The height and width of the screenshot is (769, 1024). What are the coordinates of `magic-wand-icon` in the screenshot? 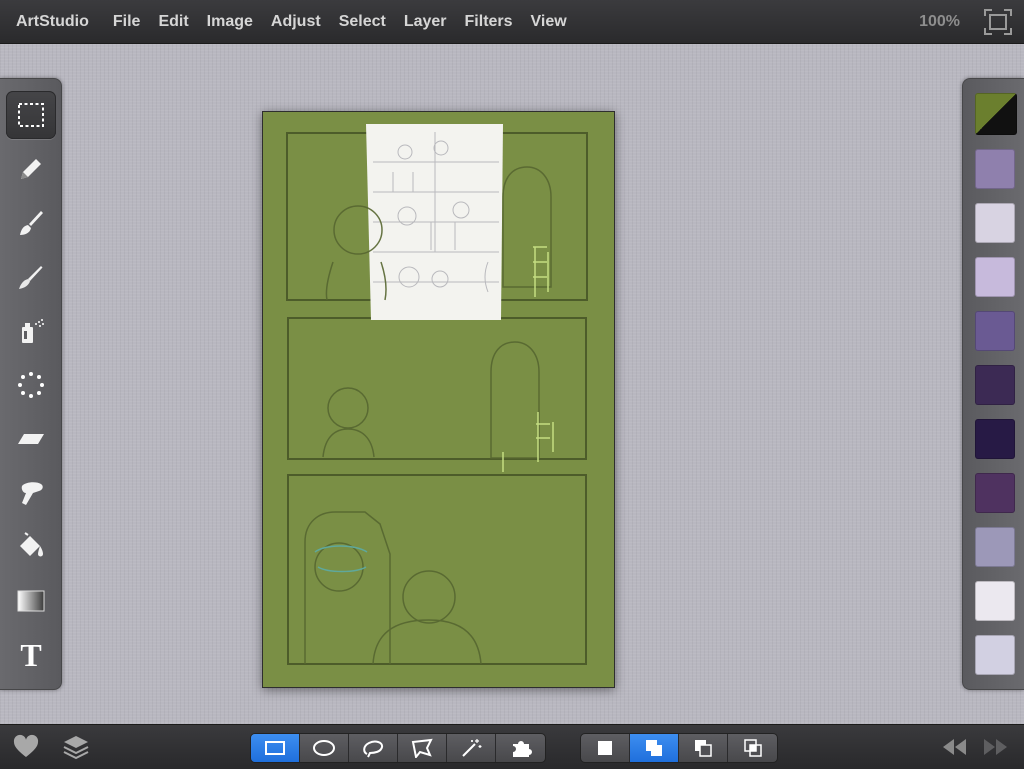 It's located at (472, 748).